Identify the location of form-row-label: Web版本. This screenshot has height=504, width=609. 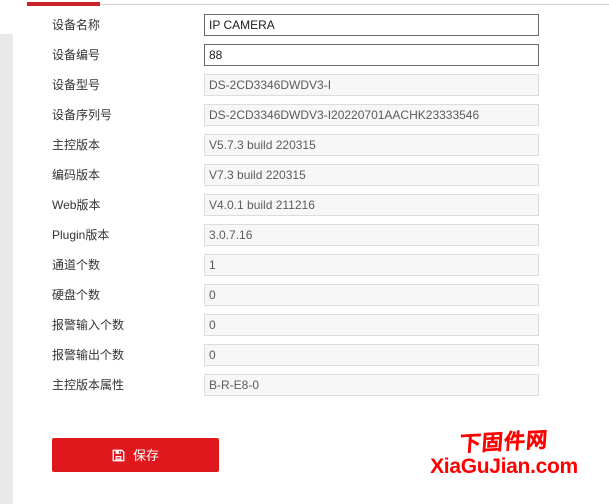
(76, 205).